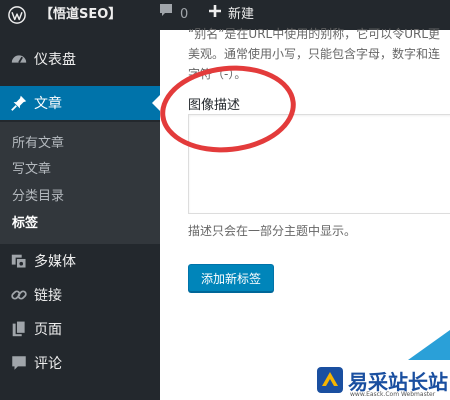 The image size is (450, 400). I want to click on watermark-url: www.Easck.Com Webmaster, so click(393, 394).